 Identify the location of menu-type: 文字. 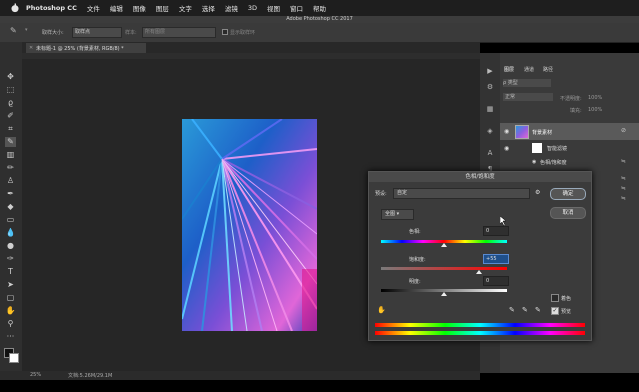
(185, 8).